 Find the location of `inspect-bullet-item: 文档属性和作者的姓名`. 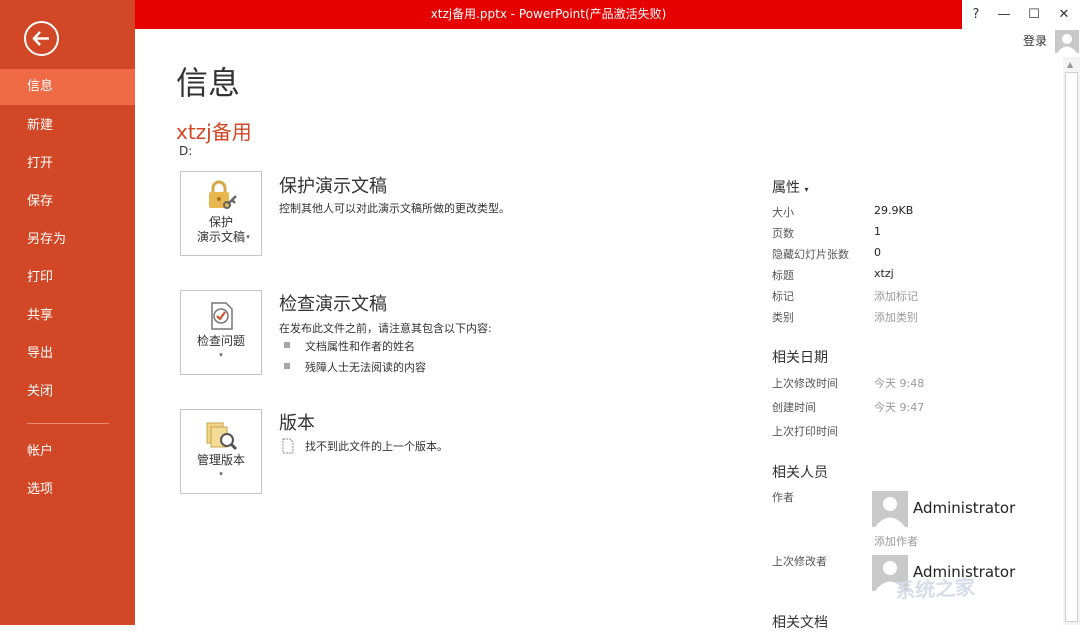

inspect-bullet-item: 文档属性和作者的姓名 is located at coordinates (360, 346).